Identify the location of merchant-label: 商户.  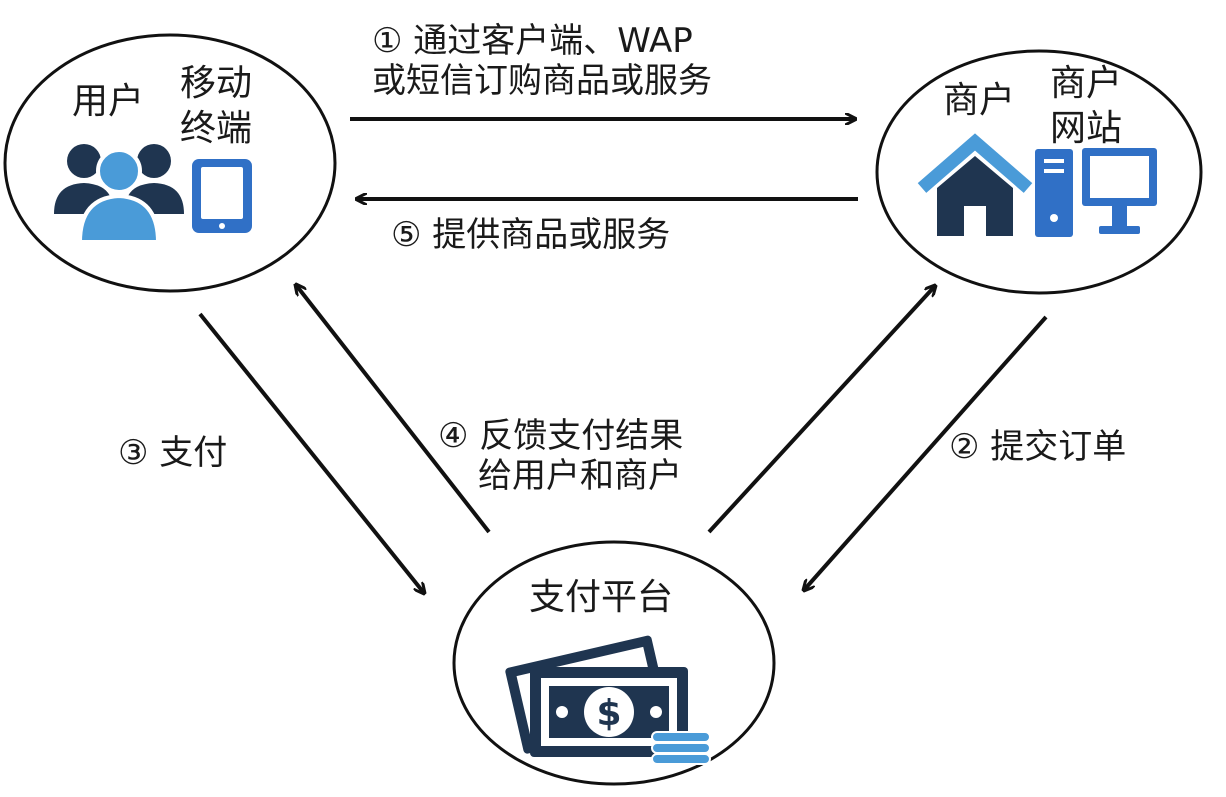
(979, 100).